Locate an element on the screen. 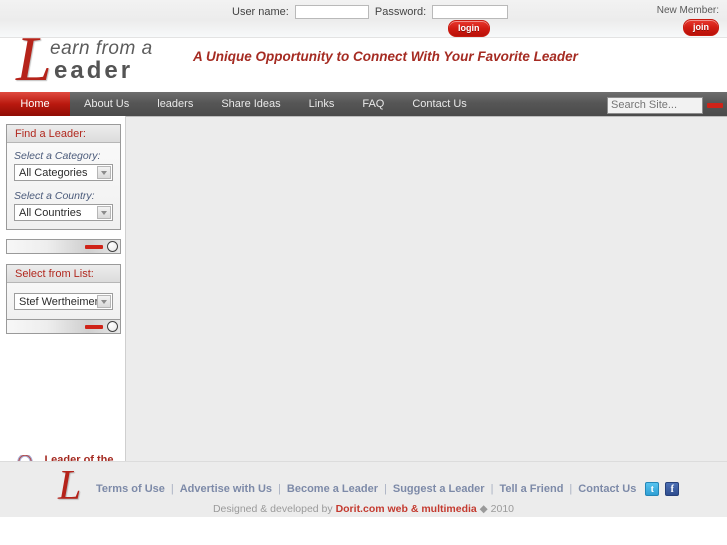 This screenshot has height=545, width=727. site-search is located at coordinates (667, 105).